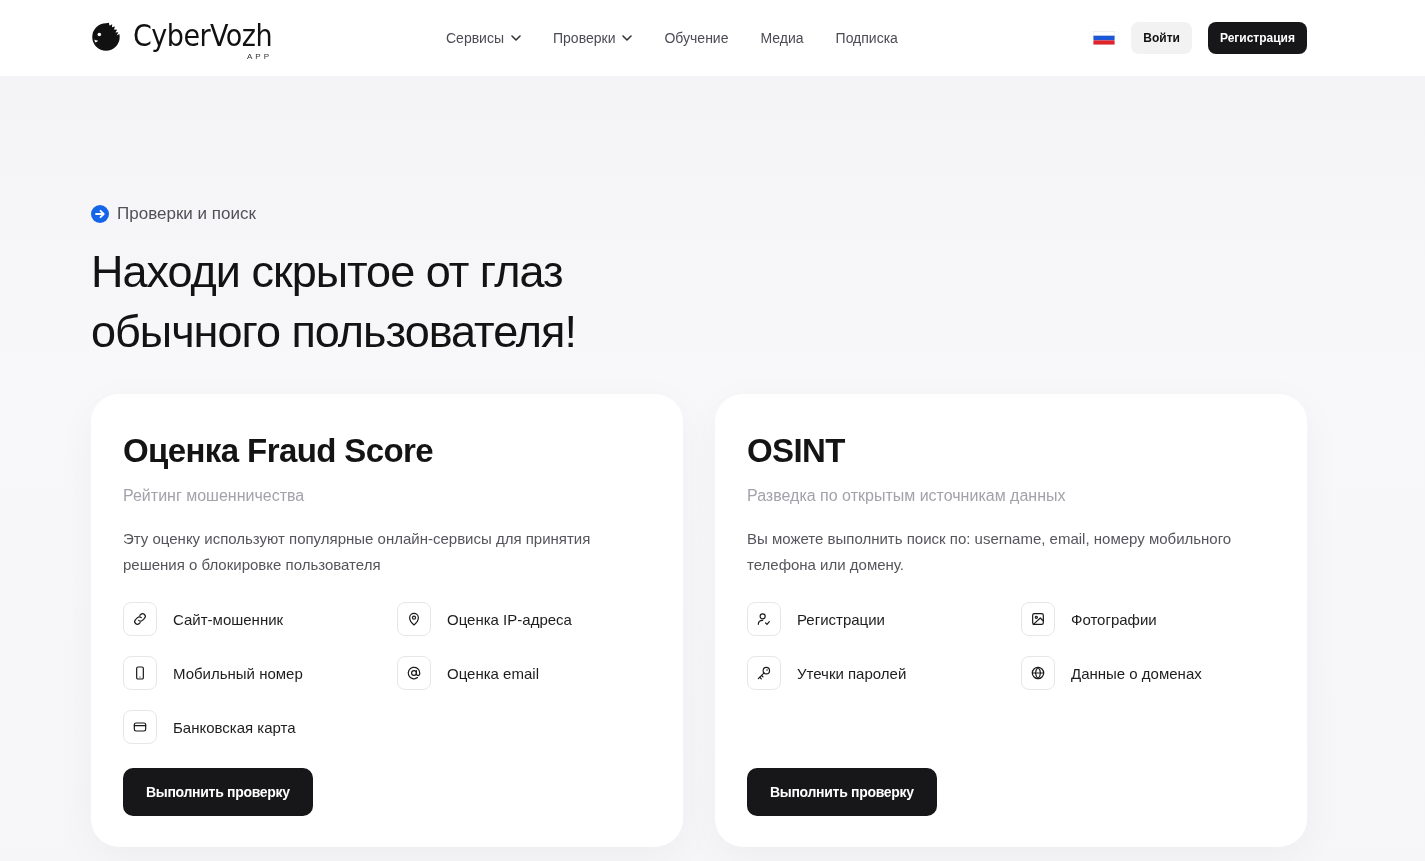 The image size is (1425, 861). I want to click on card-subtitle: Разведка по открытым источникам данных, so click(906, 496).